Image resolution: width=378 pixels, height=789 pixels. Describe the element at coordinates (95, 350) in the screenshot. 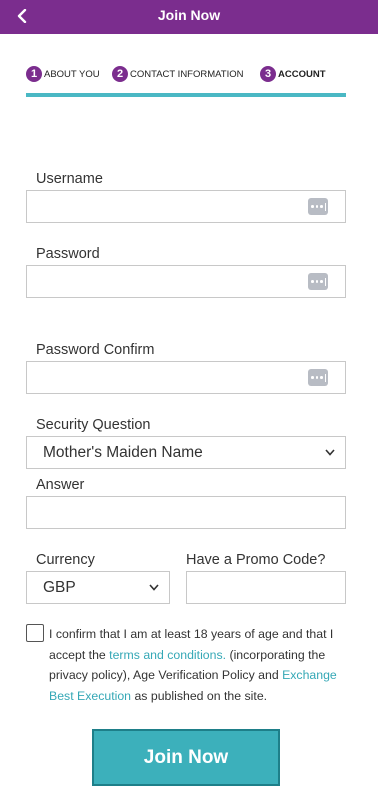

I see `password-confirm-label: Password Confirm` at that location.